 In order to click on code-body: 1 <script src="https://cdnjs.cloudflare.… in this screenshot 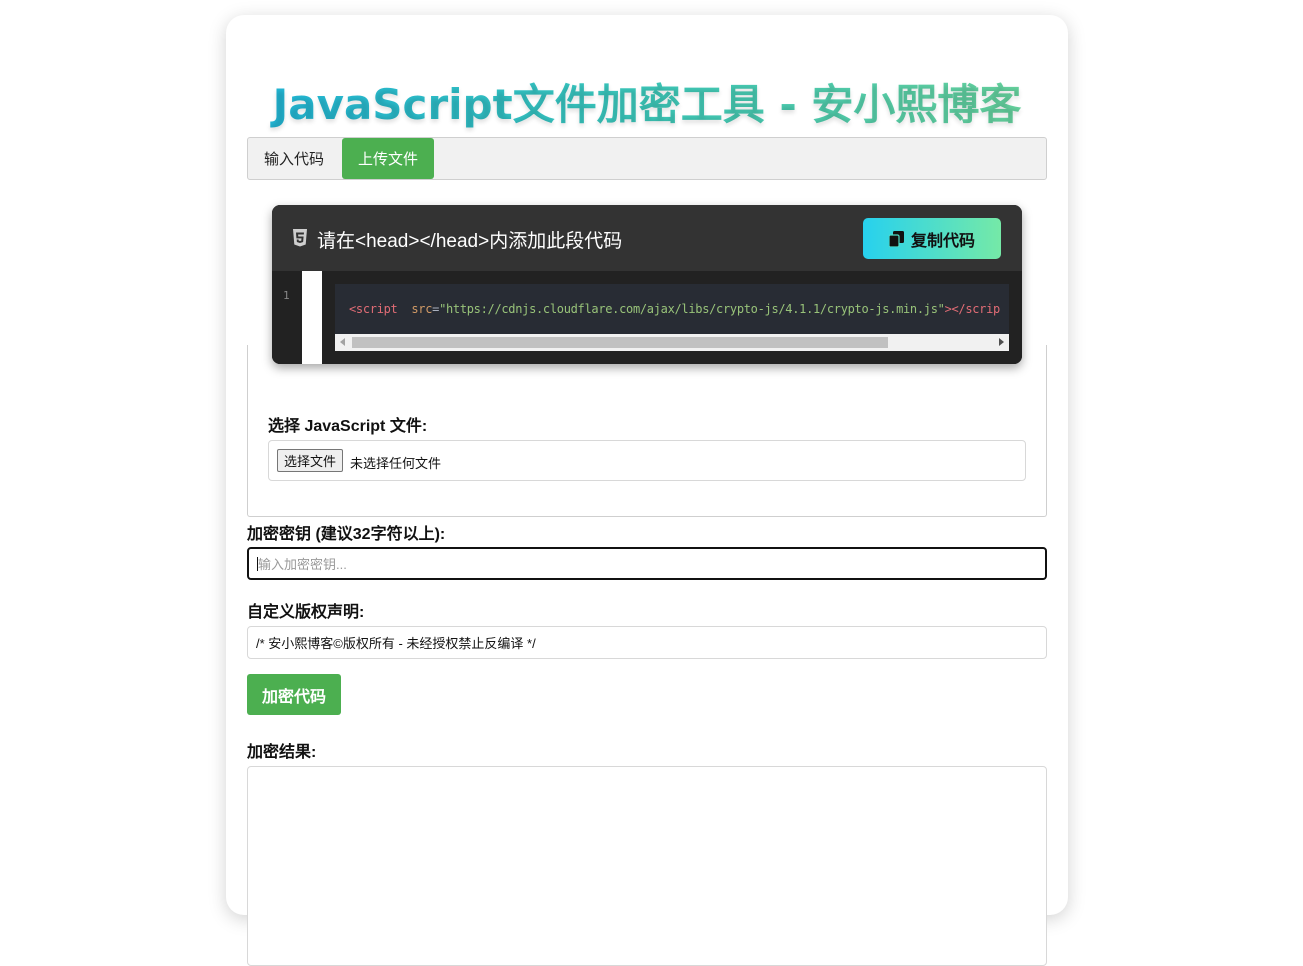, I will do `click(647, 317)`.